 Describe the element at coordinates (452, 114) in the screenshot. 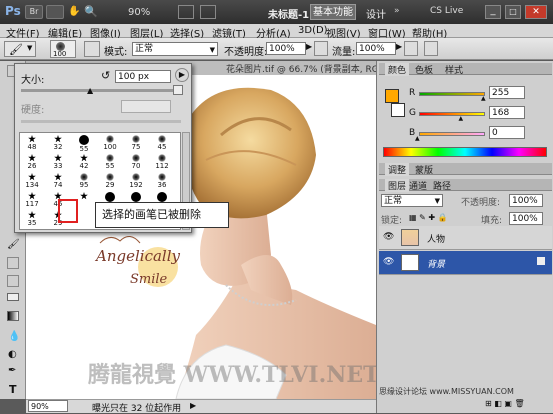

I see `g-slider` at that location.